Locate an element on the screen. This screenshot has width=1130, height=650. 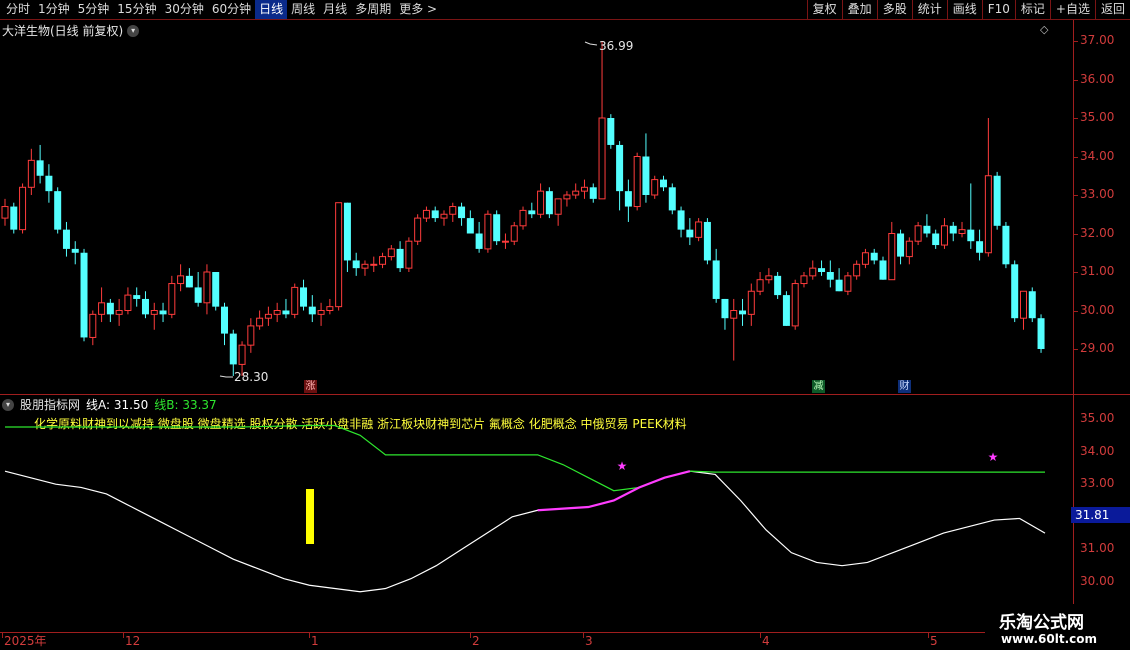
date-label: 4 is located at coordinates (766, 641).